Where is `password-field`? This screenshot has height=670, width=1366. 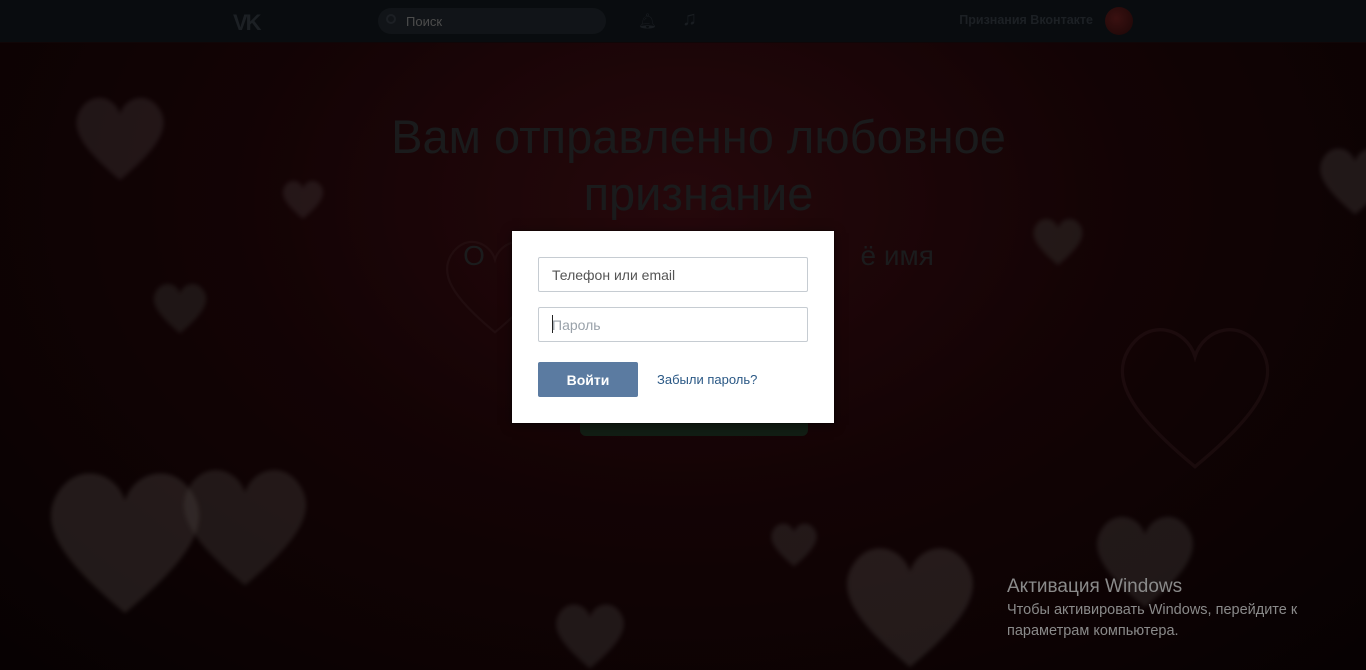 password-field is located at coordinates (673, 324).